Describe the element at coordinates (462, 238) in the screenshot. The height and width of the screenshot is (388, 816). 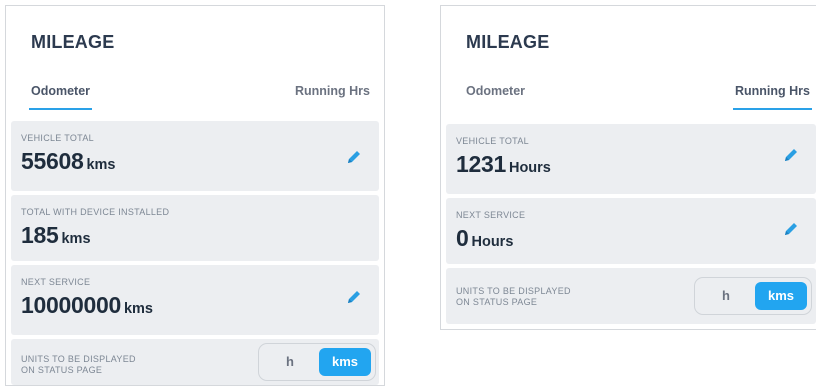
I see `value-number: 0` at that location.